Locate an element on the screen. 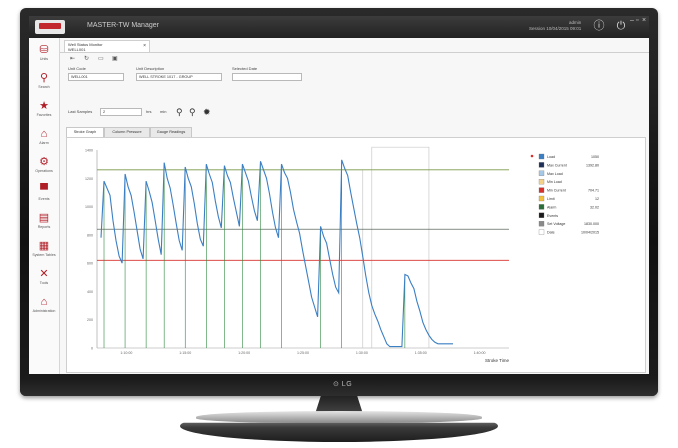 Image resolution: width=678 pixels, height=448 pixels. sidebar-item-favorites: ★ Favorites is located at coordinates (44, 111).